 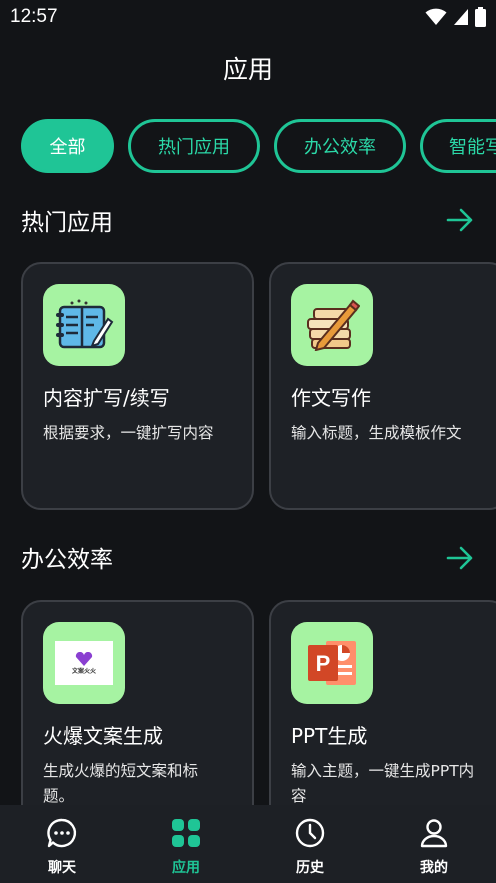 I want to click on signal-icon, so click(x=461, y=17).